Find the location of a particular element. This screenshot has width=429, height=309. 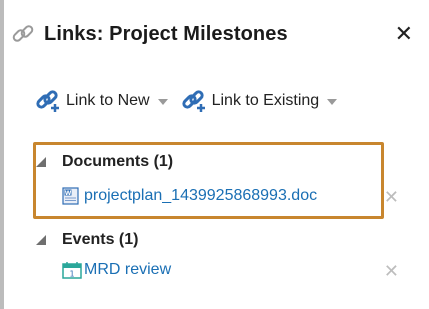

word-doc-icon: W is located at coordinates (70, 196).